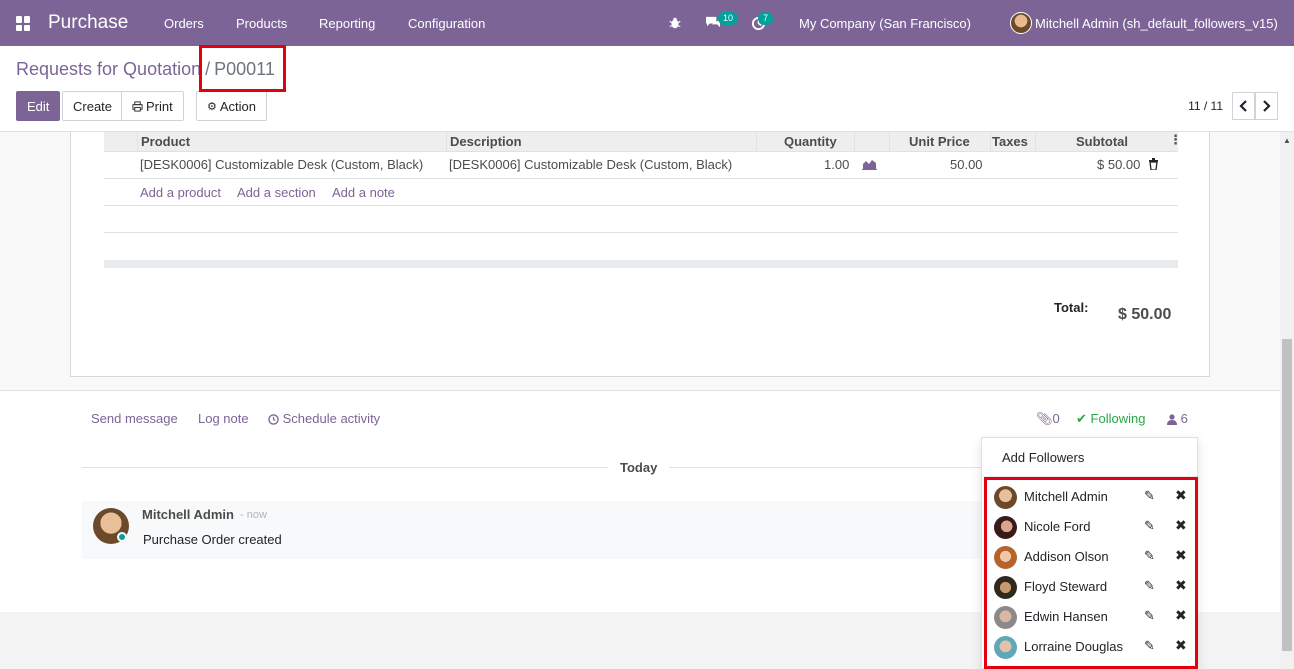 The height and width of the screenshot is (669, 1294). I want to click on follower-item: Mitchell Admin ✎ ✖, so click(1092, 497).